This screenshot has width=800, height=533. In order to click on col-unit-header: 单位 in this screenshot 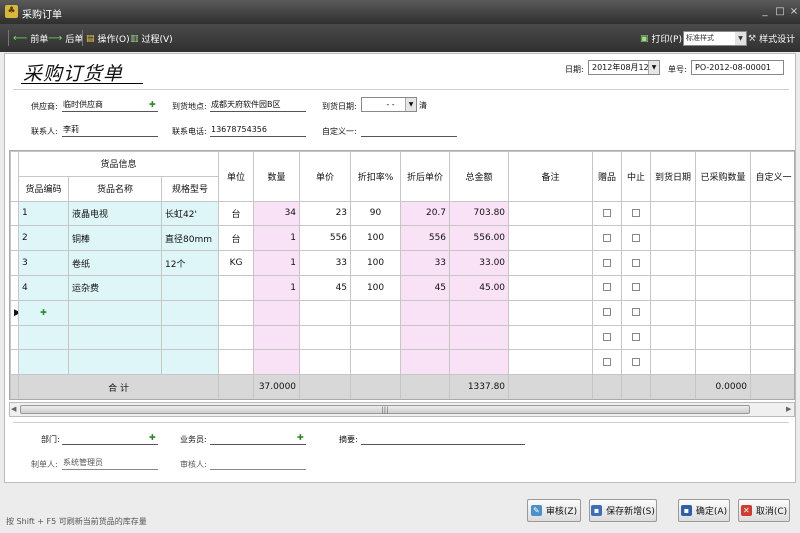, I will do `click(236, 176)`.